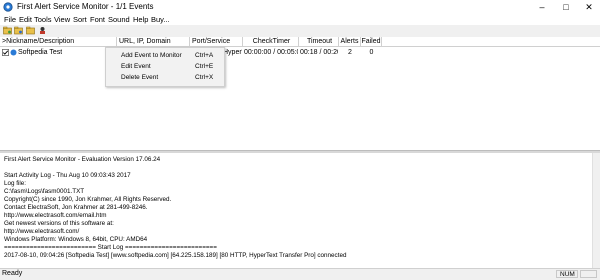 Image resolution: width=600 pixels, height=280 pixels. I want to click on row-nickname: Softpedia Test, so click(40, 52).